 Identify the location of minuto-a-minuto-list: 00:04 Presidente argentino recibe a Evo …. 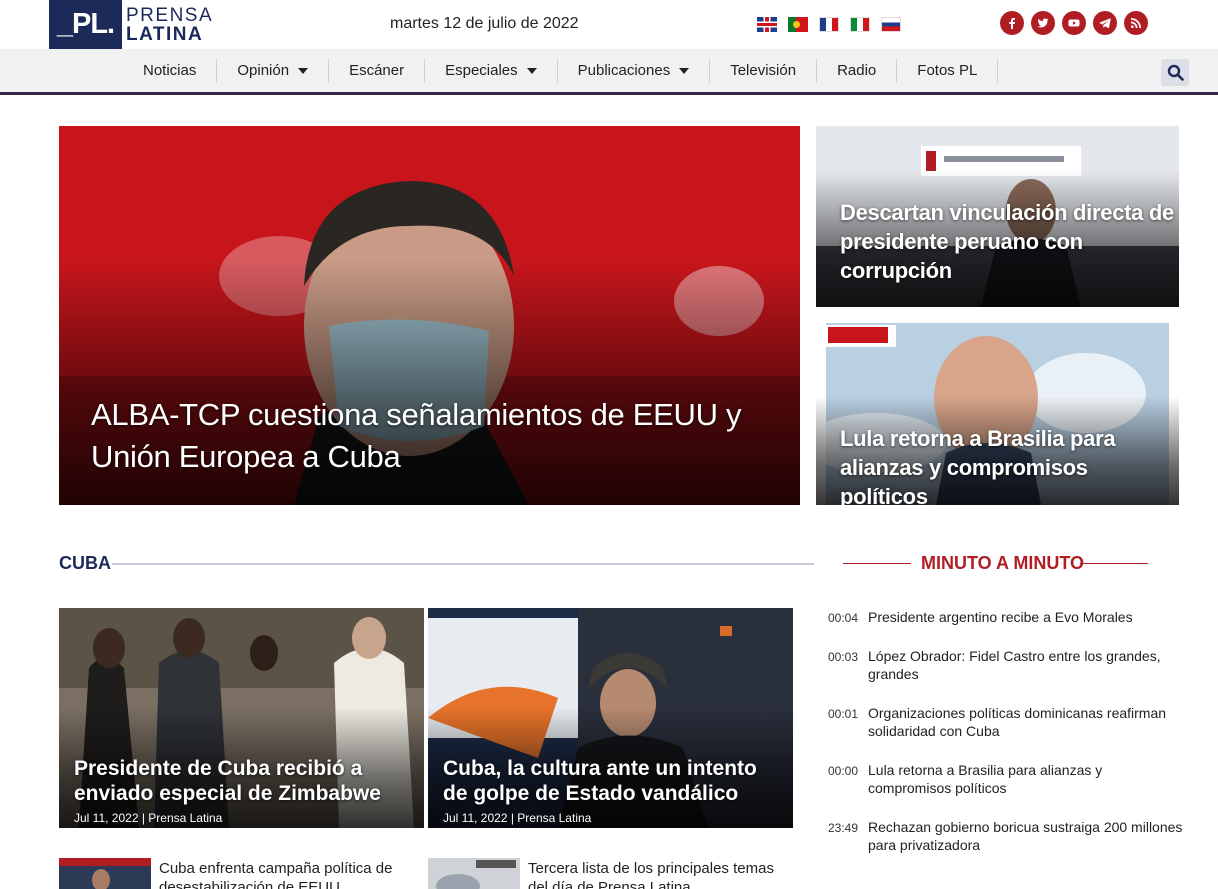
(1013, 741).